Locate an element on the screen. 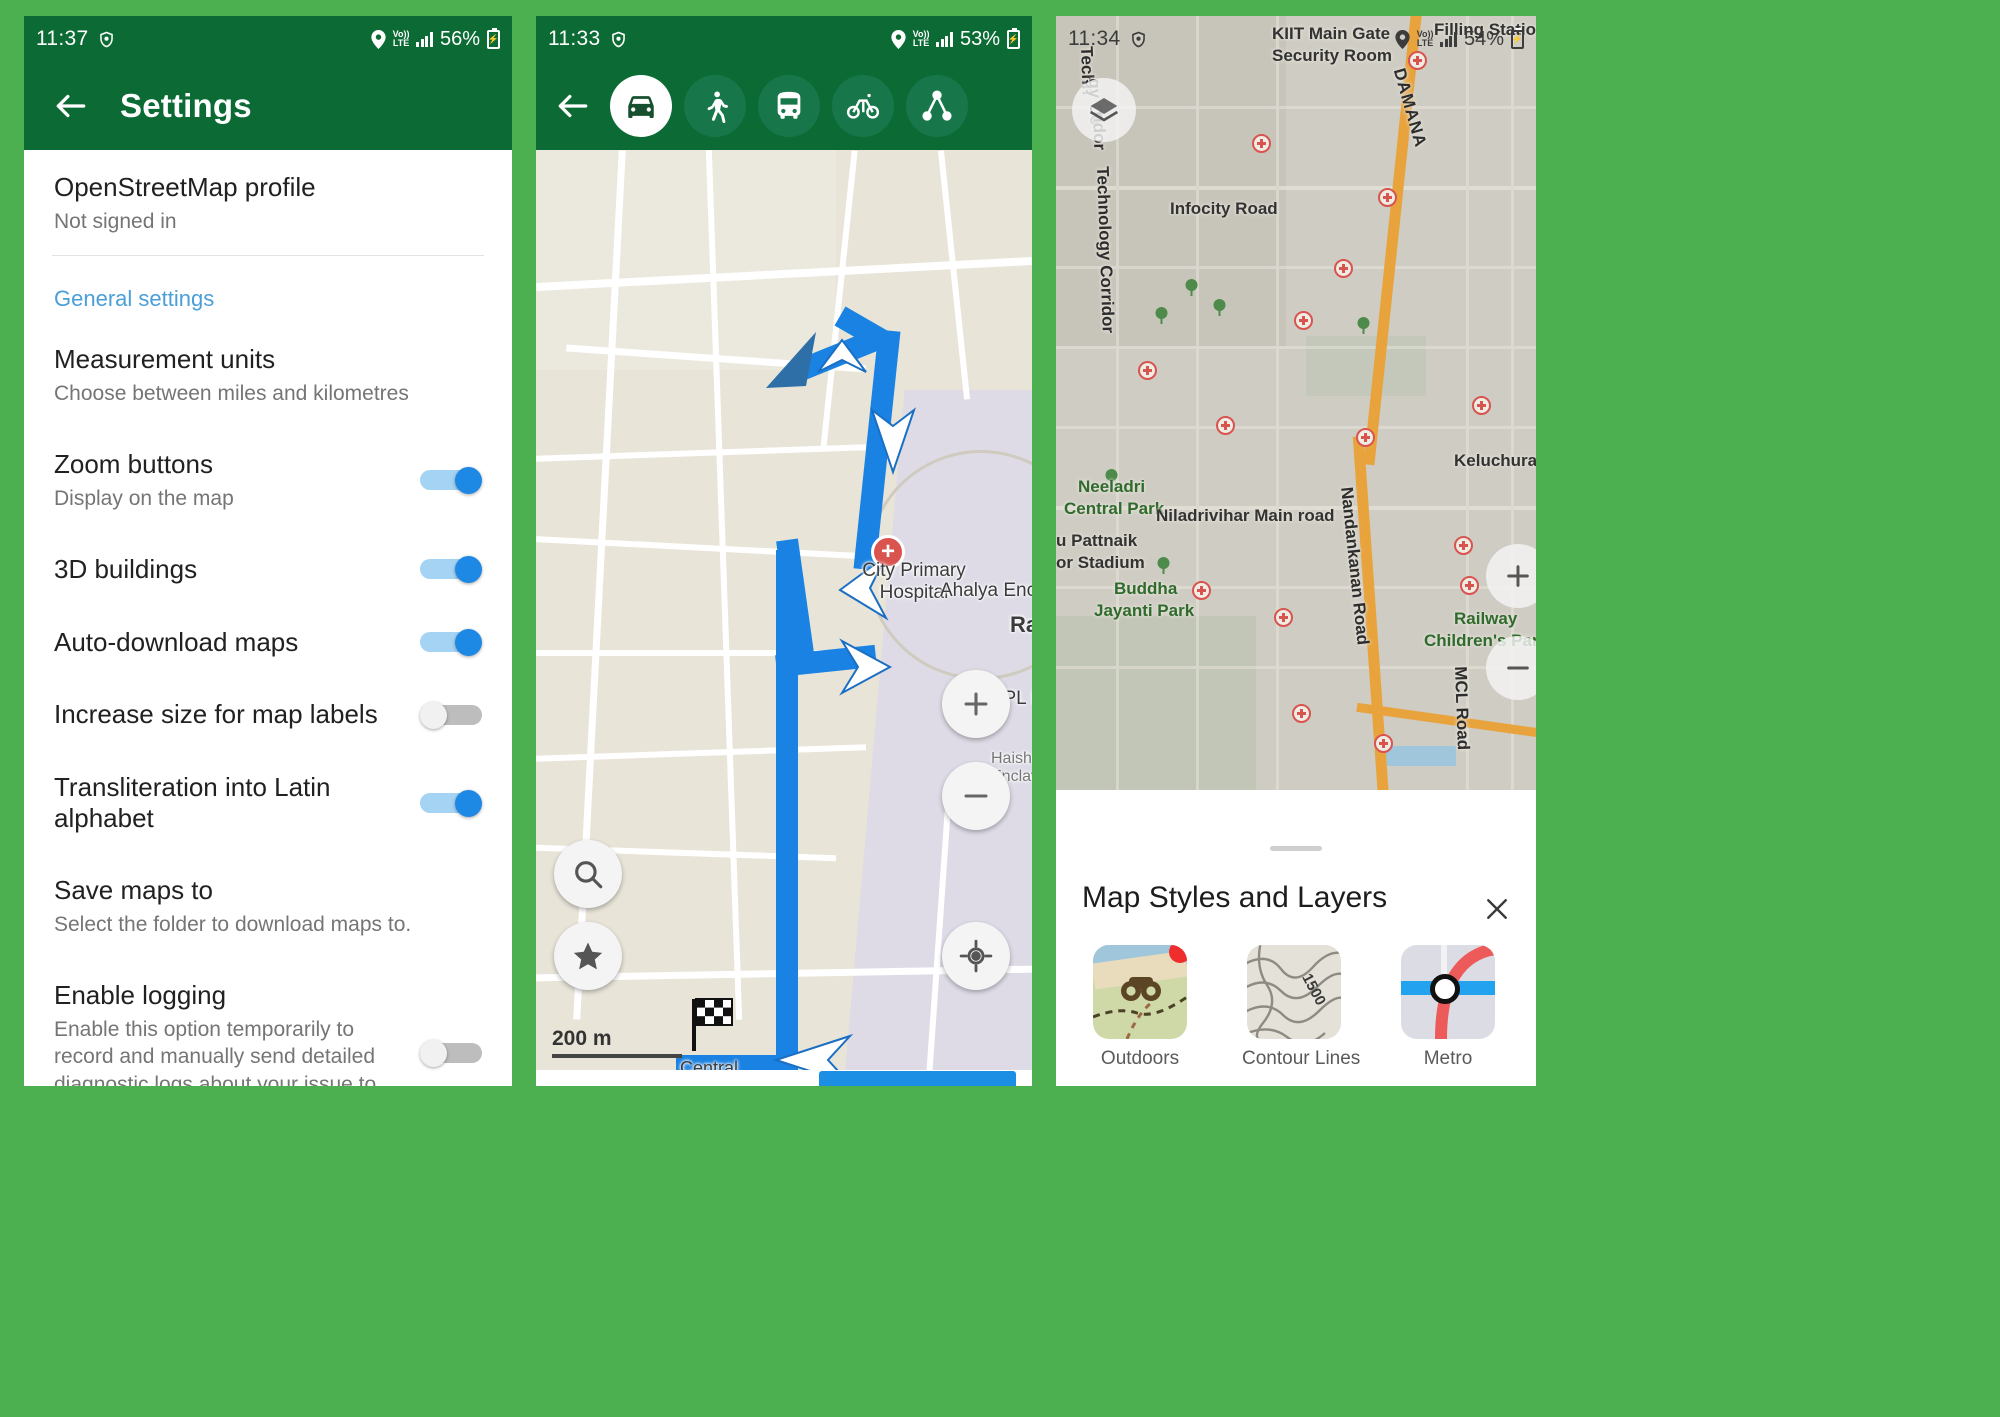 This screenshot has width=2000, height=1417. settings-item-auto-download-maps: Auto-download maps is located at coordinates (268, 641).